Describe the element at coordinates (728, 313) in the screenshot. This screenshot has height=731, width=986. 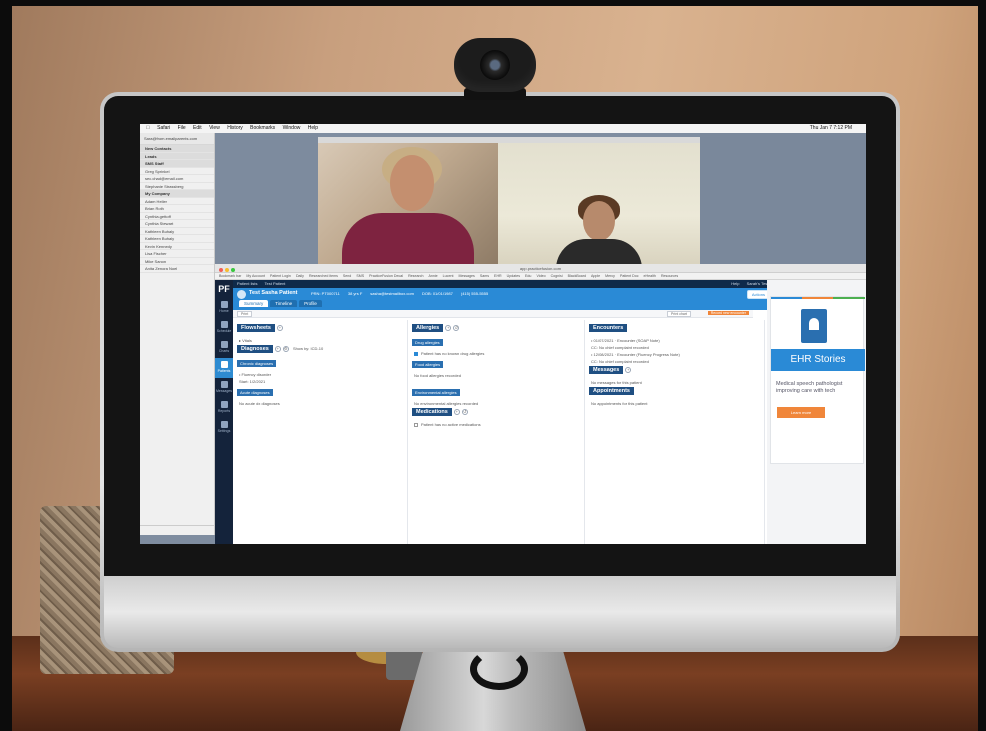
I see `record-encounter-button: Record new encounter` at that location.